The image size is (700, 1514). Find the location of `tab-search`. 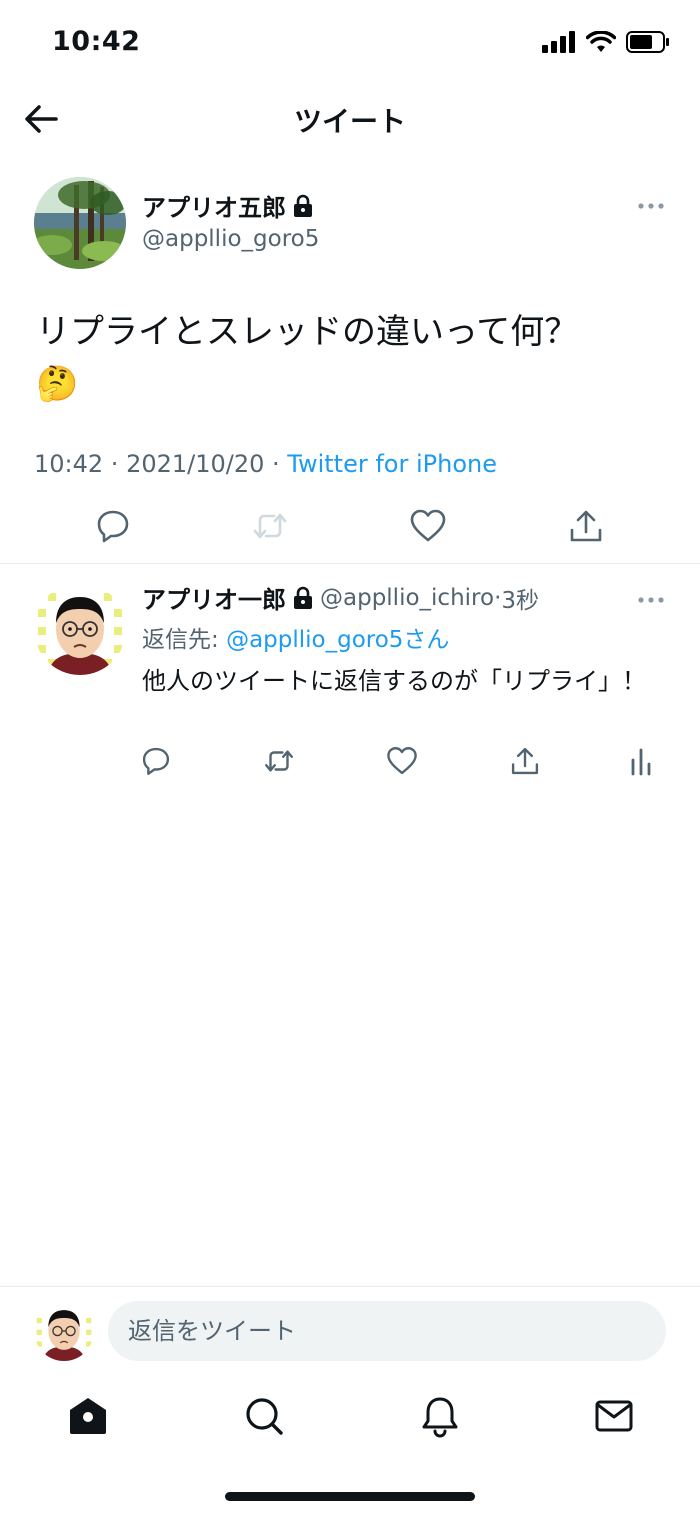

tab-search is located at coordinates (264, 1416).